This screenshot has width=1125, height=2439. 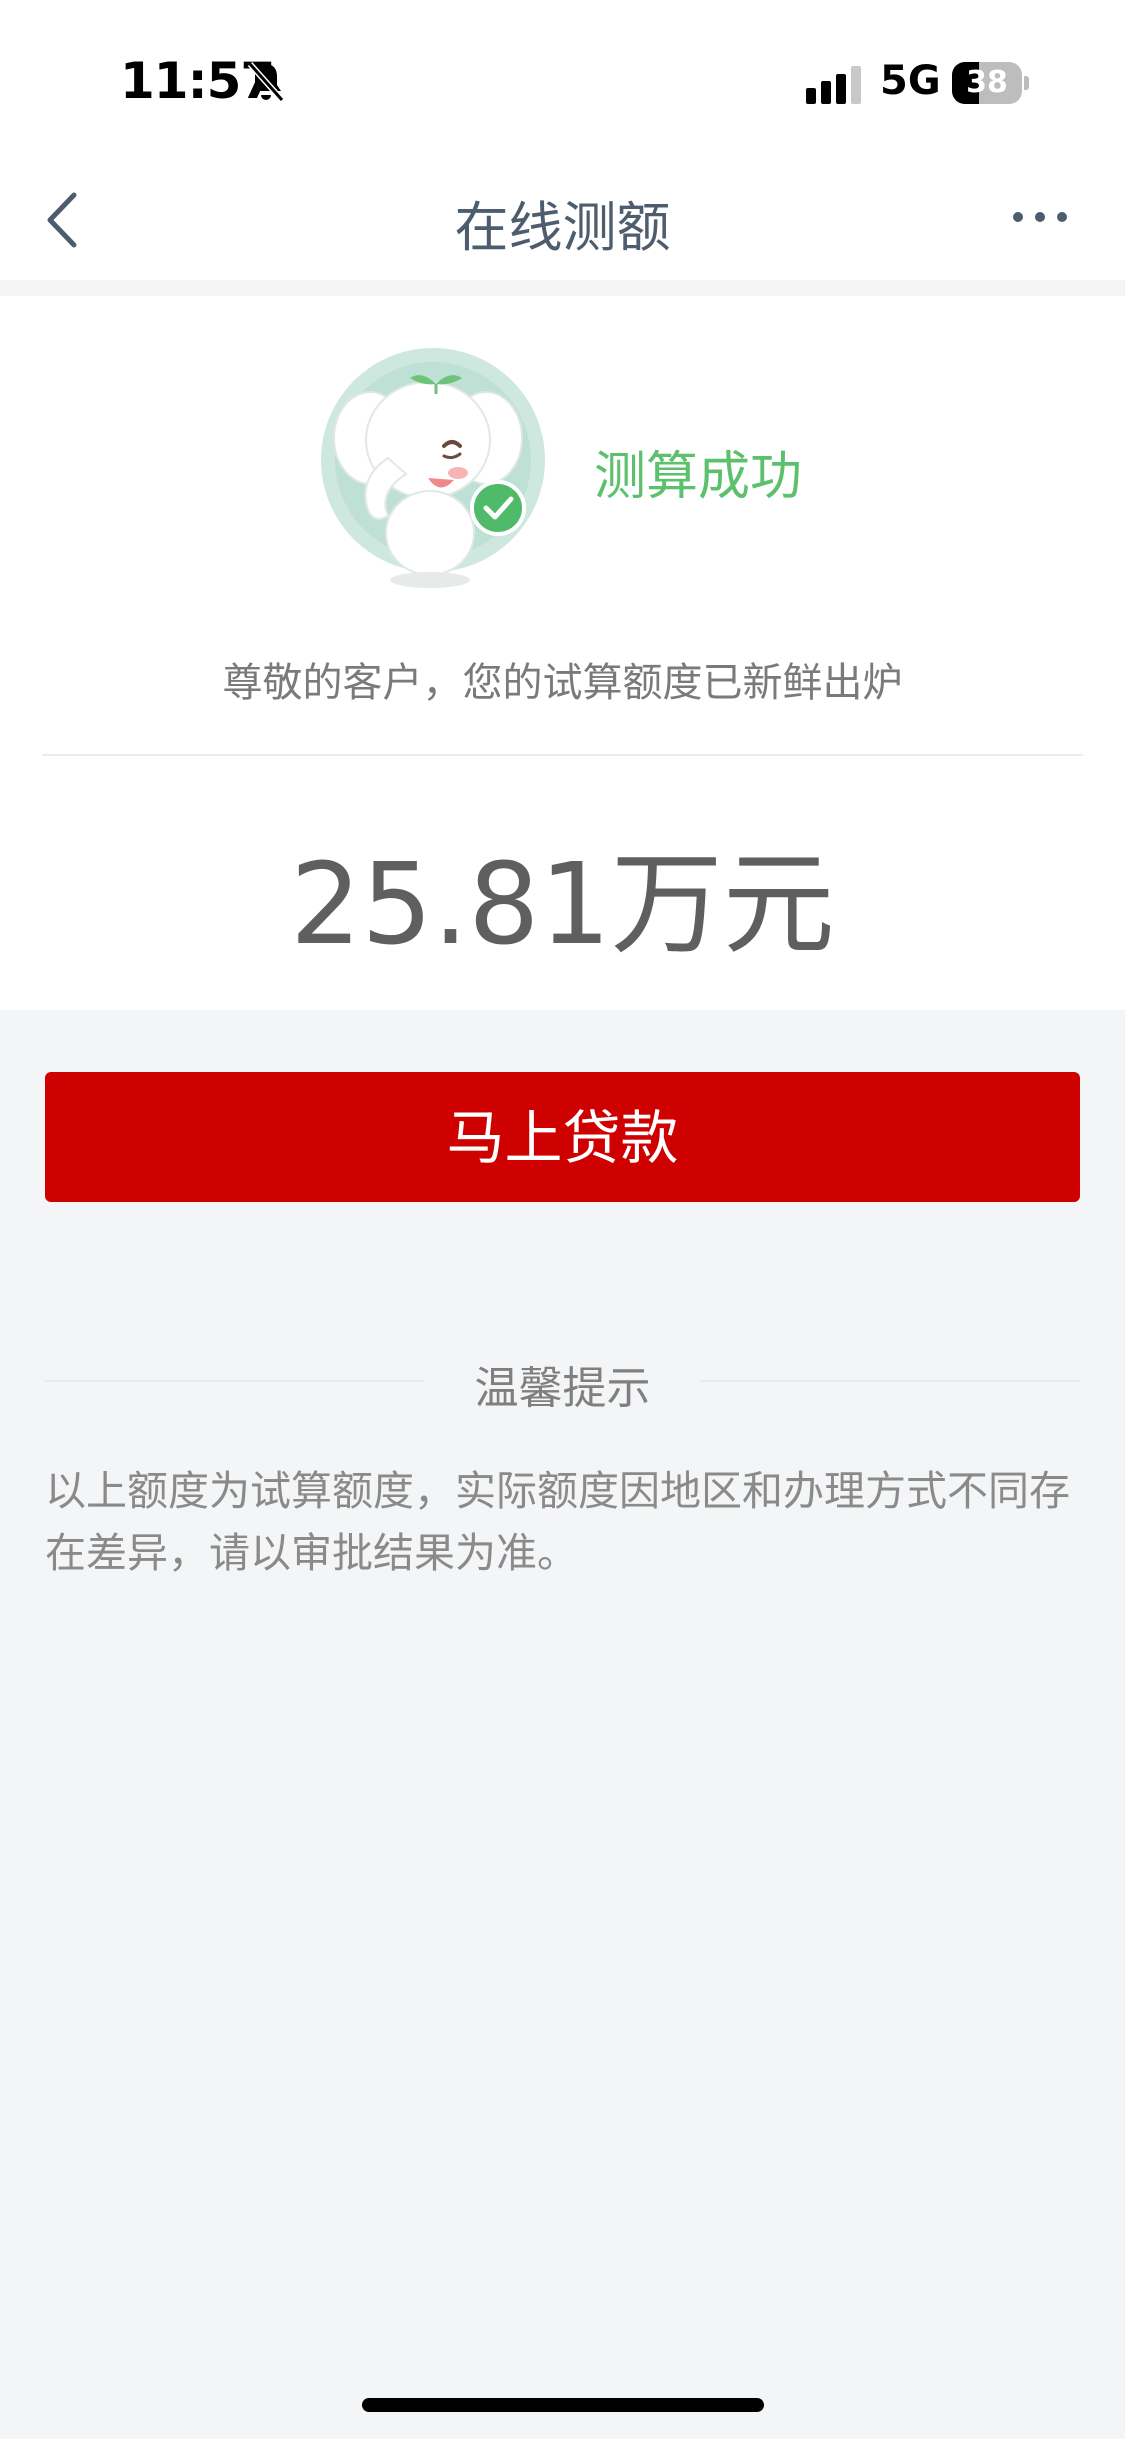 I want to click on tips-title: 温馨提示, so click(x=562, y=1388).